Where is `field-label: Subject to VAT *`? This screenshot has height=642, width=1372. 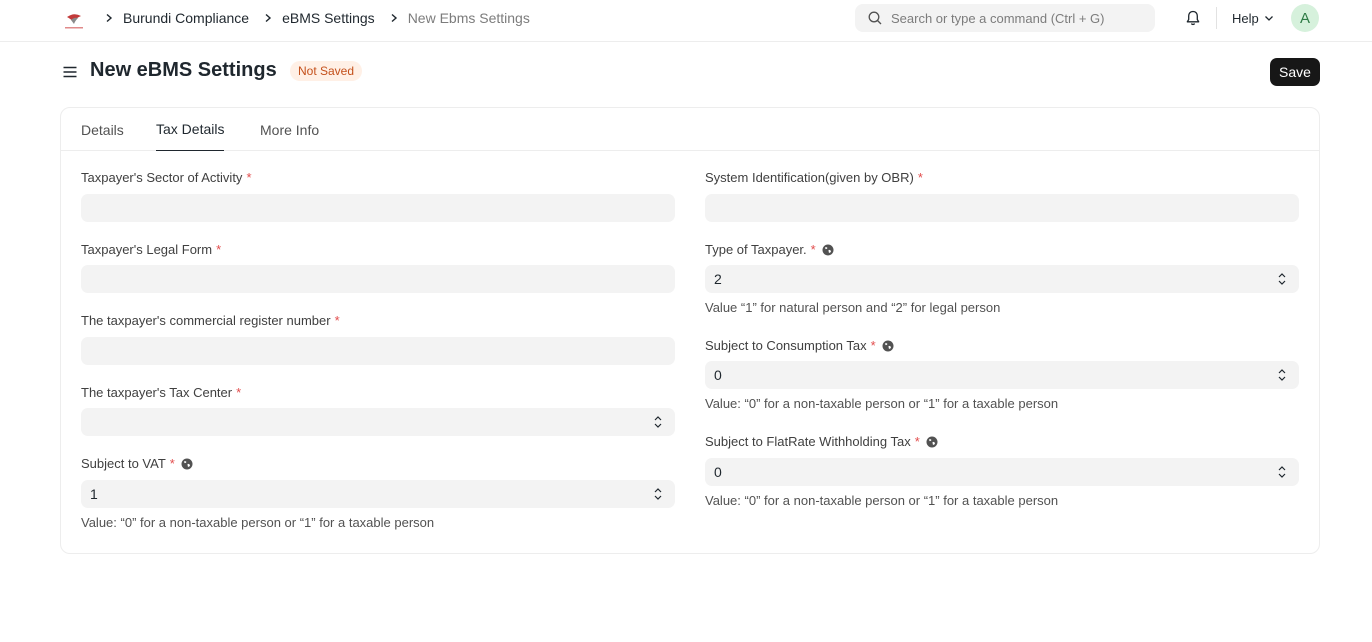
field-label: Subject to VAT * is located at coordinates (137, 463).